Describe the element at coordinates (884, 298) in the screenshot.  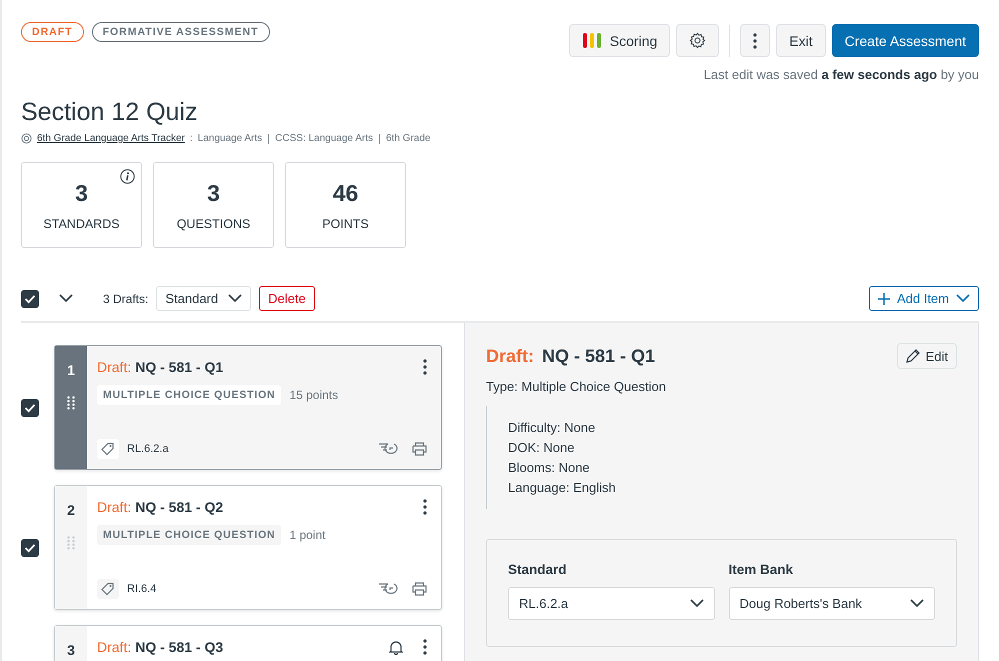
I see `plus-icon` at that location.